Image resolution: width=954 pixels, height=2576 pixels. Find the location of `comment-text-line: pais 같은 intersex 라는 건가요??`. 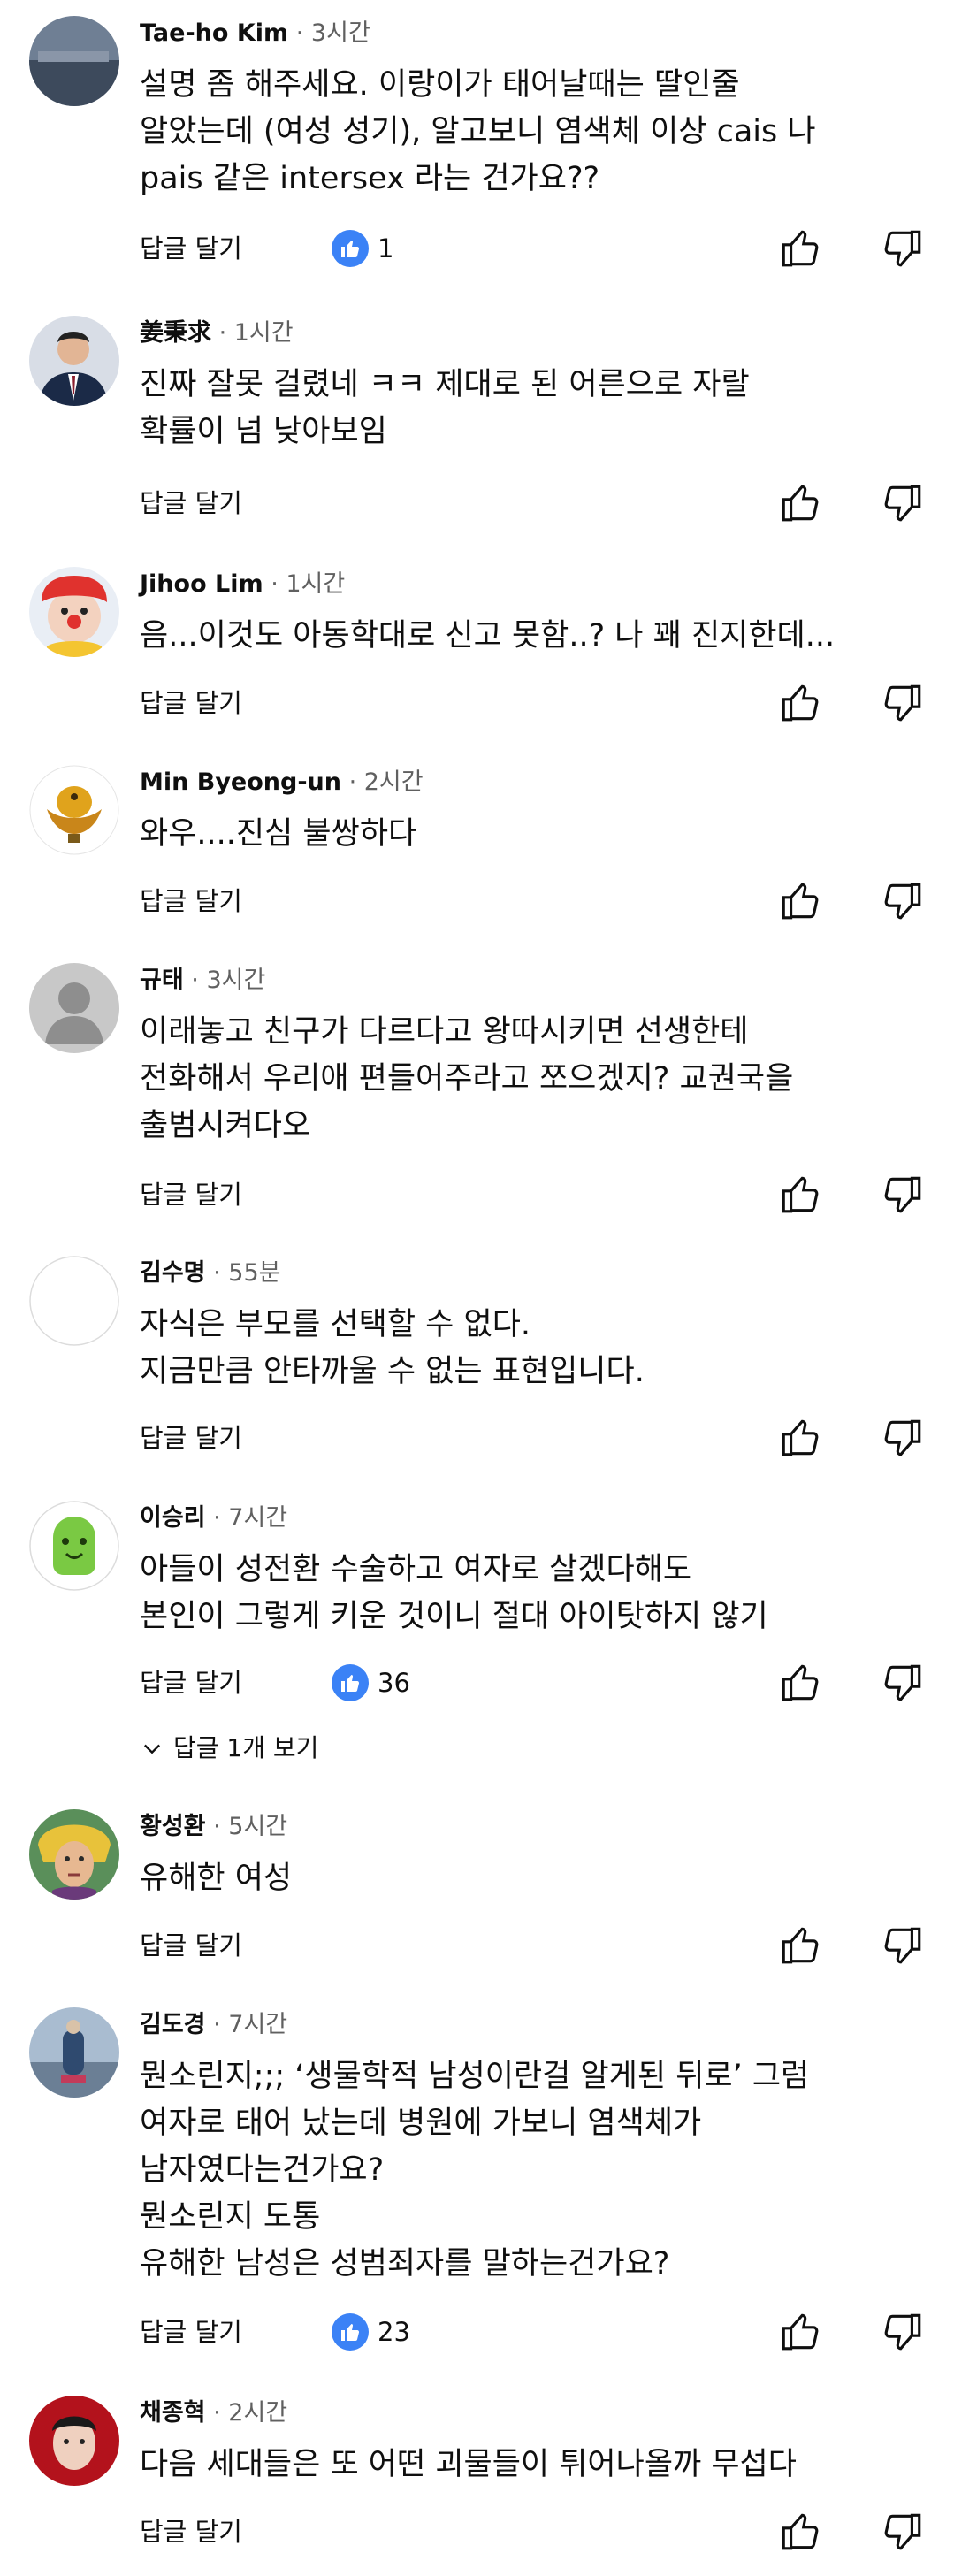

comment-text-line: pais 같은 intersex 라는 건가요?? is located at coordinates (370, 179).